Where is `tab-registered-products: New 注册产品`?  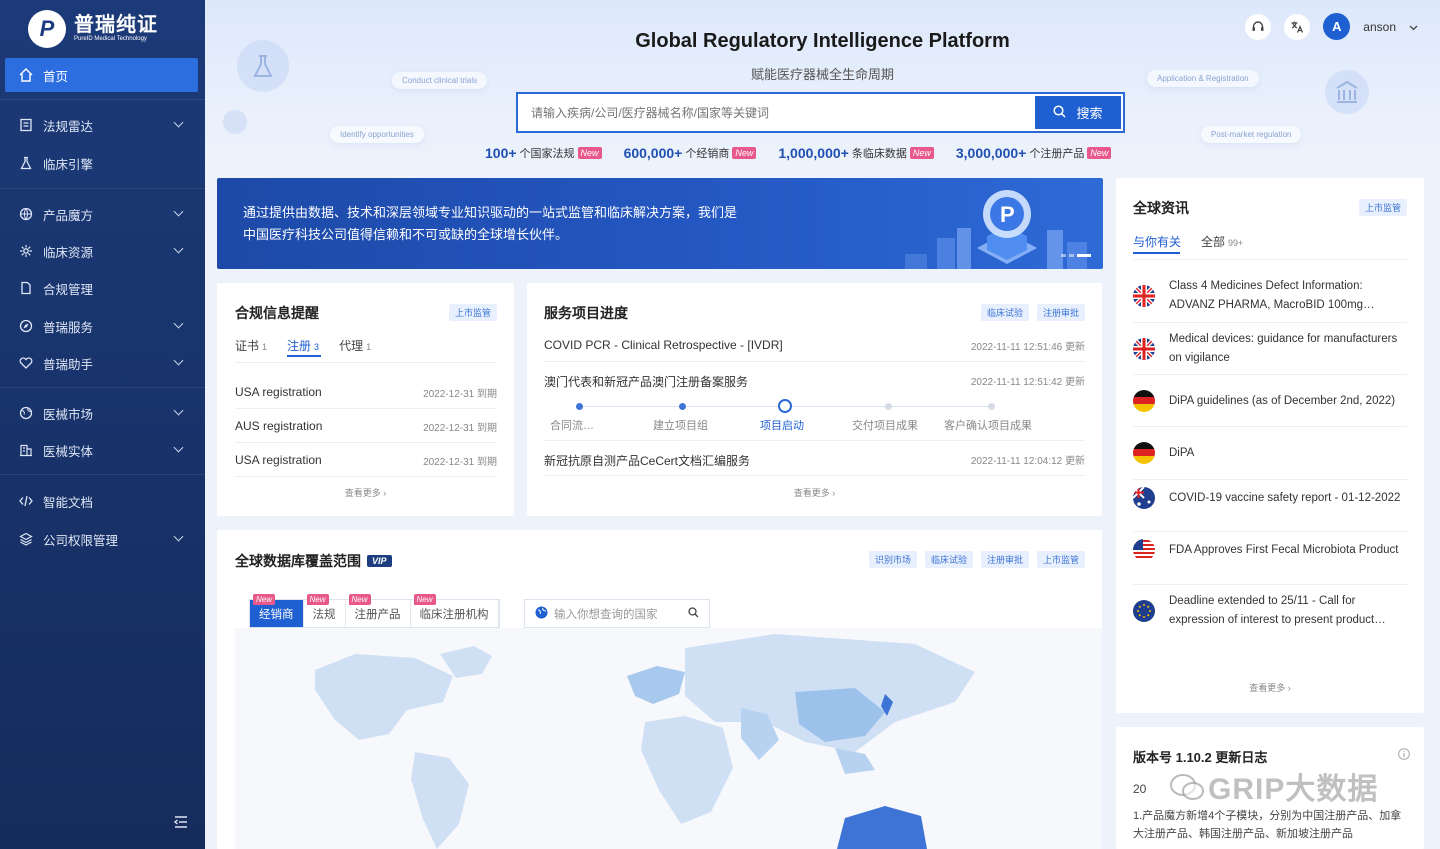
tab-registered-products: New 注册产品 is located at coordinates (378, 610).